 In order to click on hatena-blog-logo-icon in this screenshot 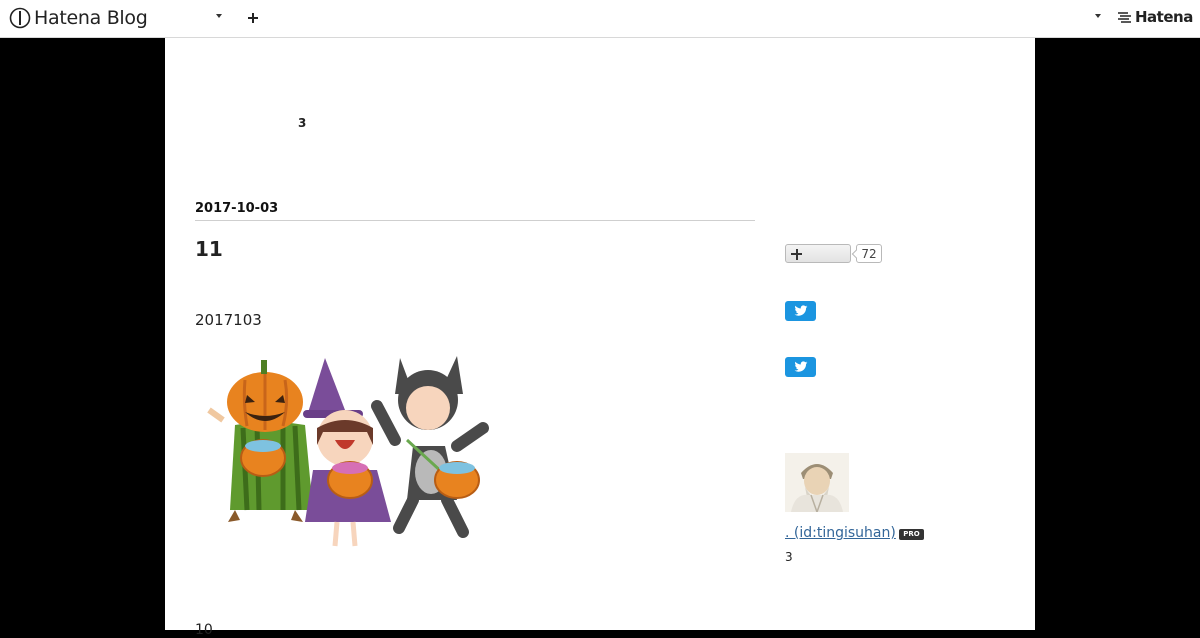, I will do `click(20, 18)`.